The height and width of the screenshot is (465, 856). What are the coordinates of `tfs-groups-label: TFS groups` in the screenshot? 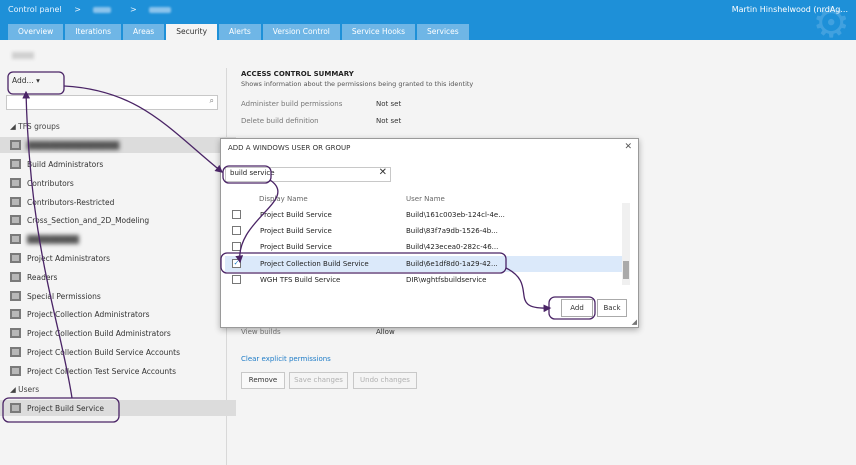 It's located at (39, 126).